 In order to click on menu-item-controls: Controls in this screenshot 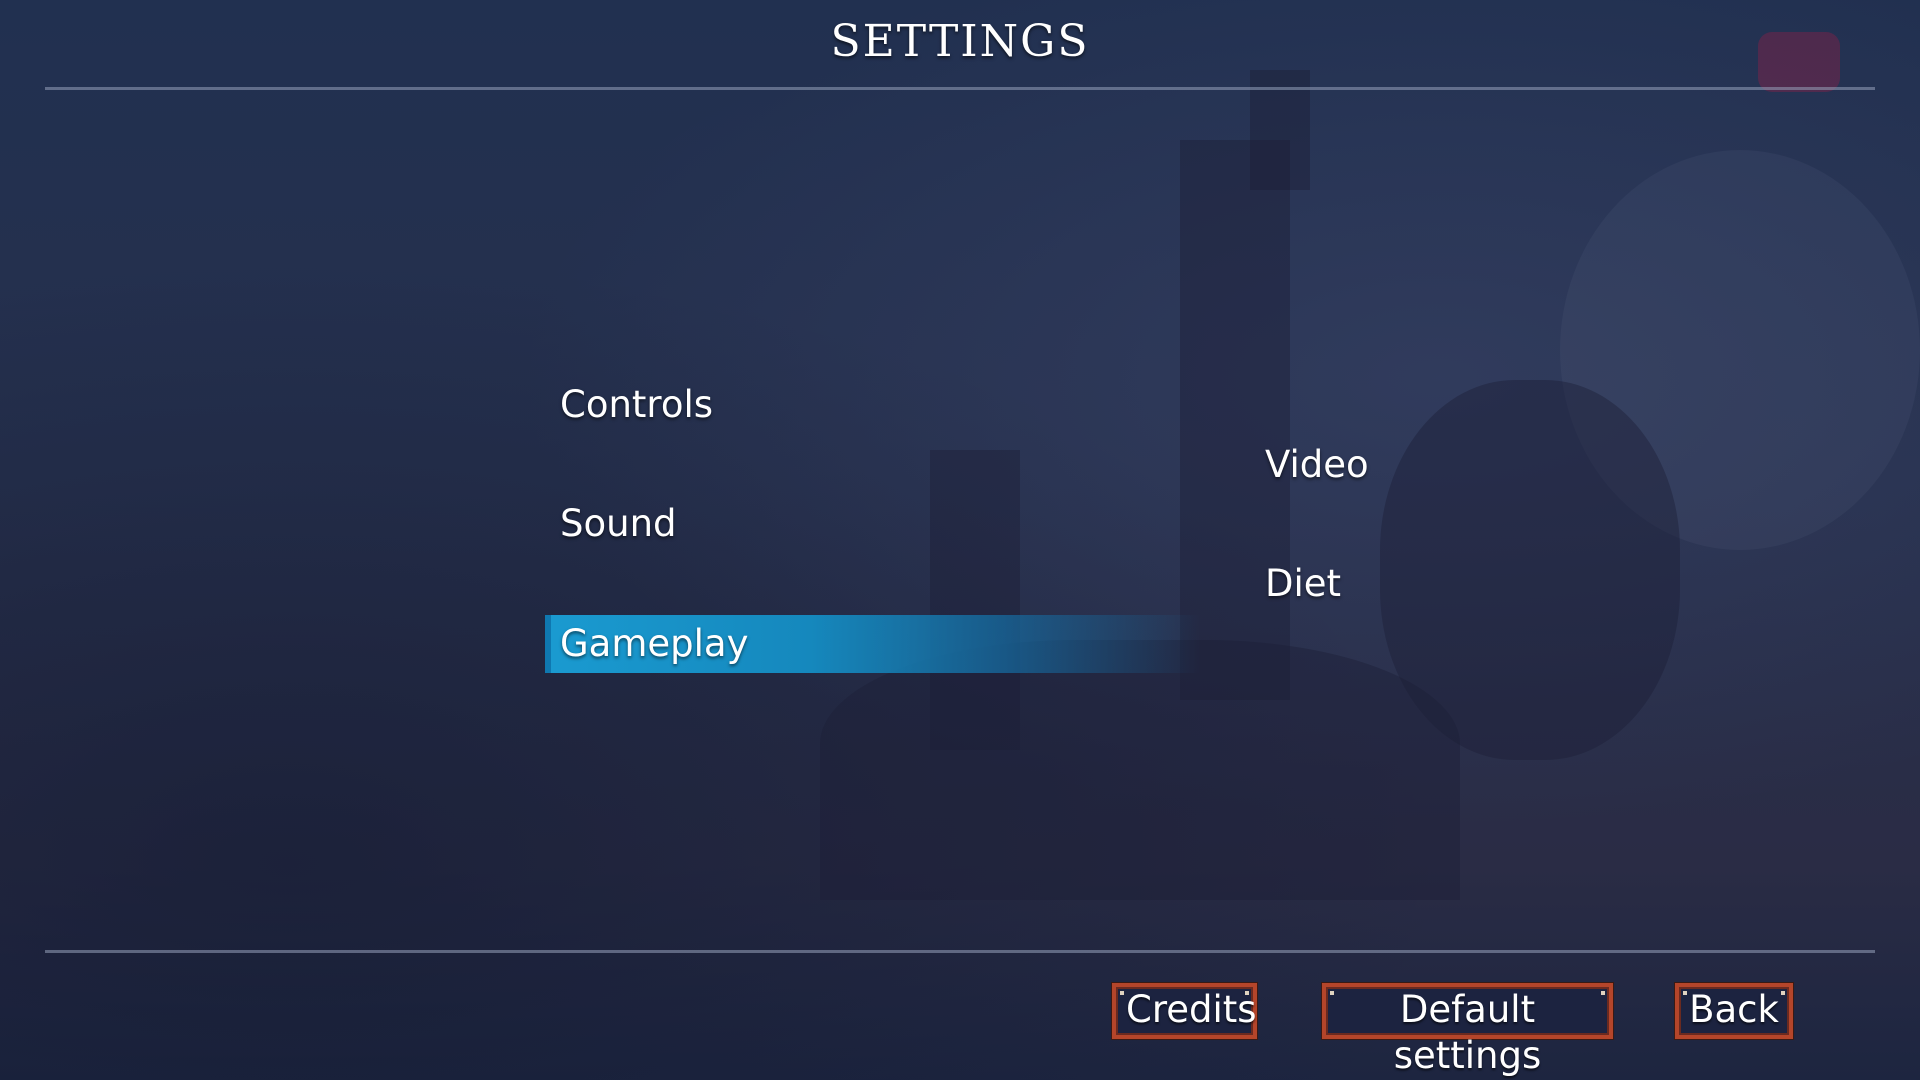, I will do `click(636, 405)`.